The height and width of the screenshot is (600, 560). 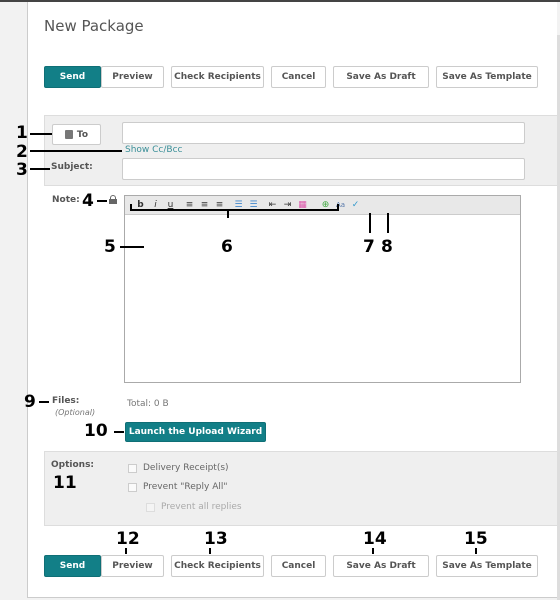 I want to click on to-input, so click(x=323, y=133).